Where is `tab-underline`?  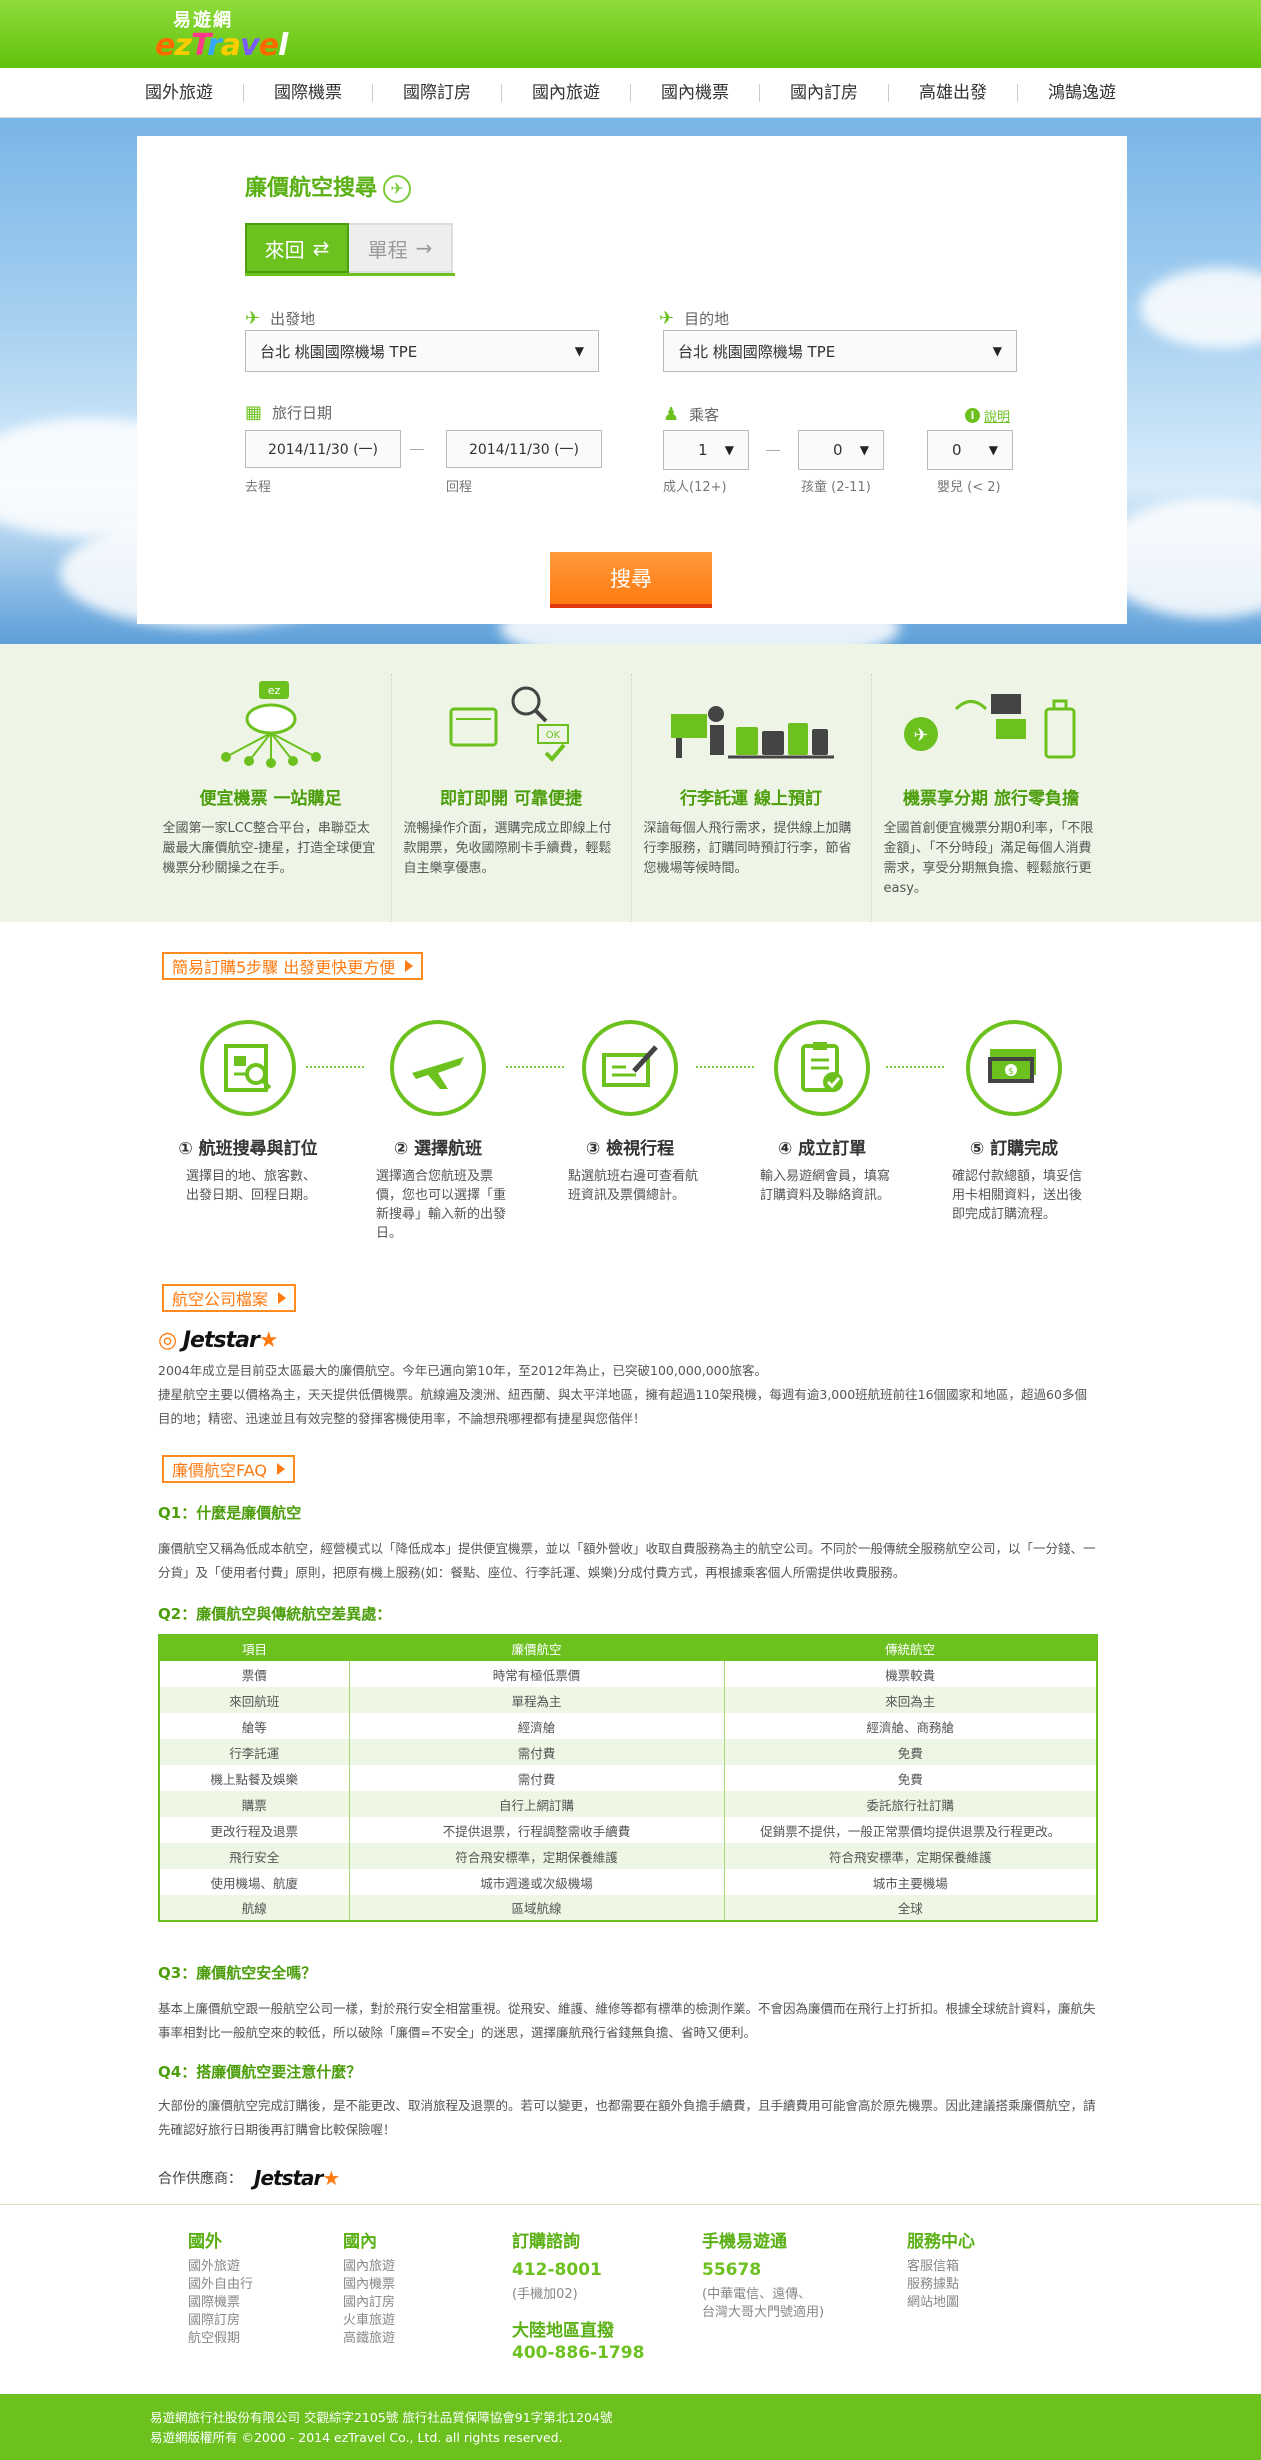 tab-underline is located at coordinates (350, 274).